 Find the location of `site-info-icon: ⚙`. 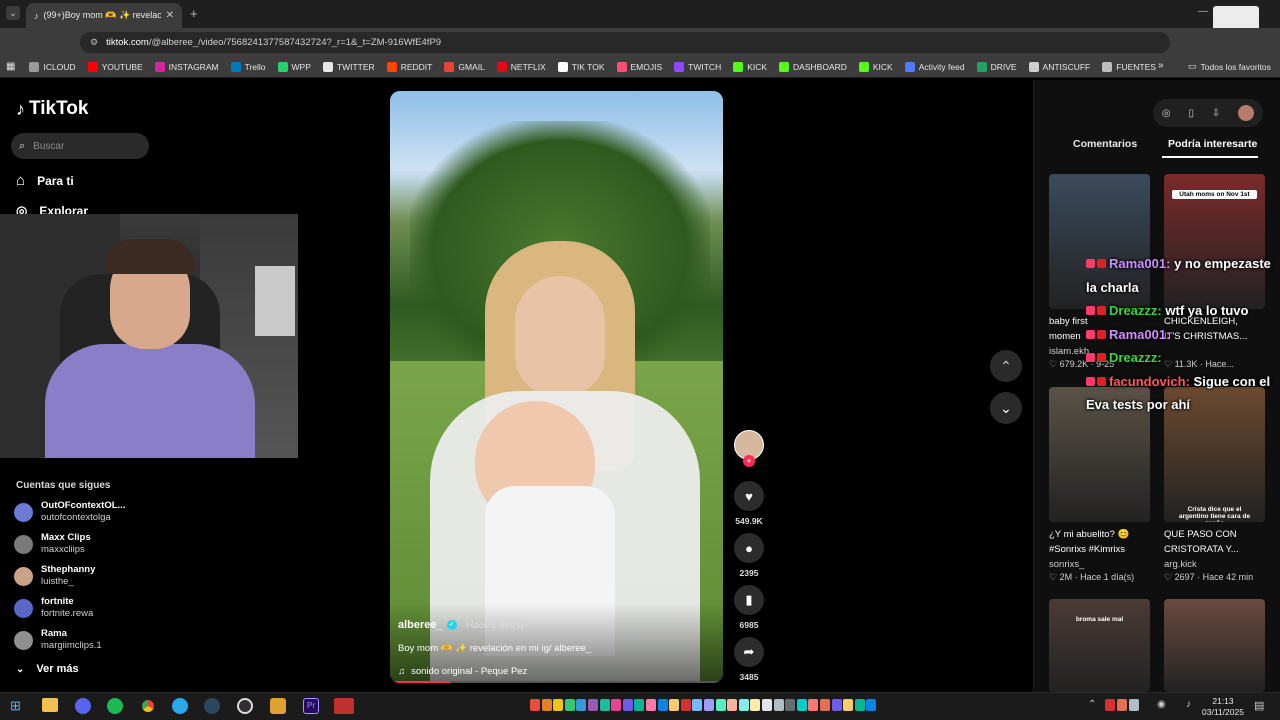

site-info-icon: ⚙ is located at coordinates (94, 42).